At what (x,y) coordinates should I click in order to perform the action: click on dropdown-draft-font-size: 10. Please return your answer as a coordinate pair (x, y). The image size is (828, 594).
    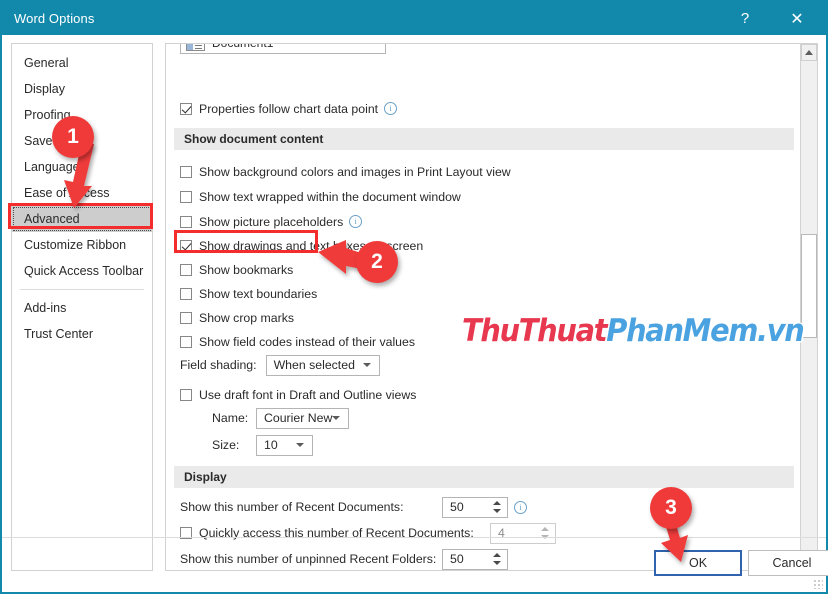
    Looking at the image, I should click on (284, 445).